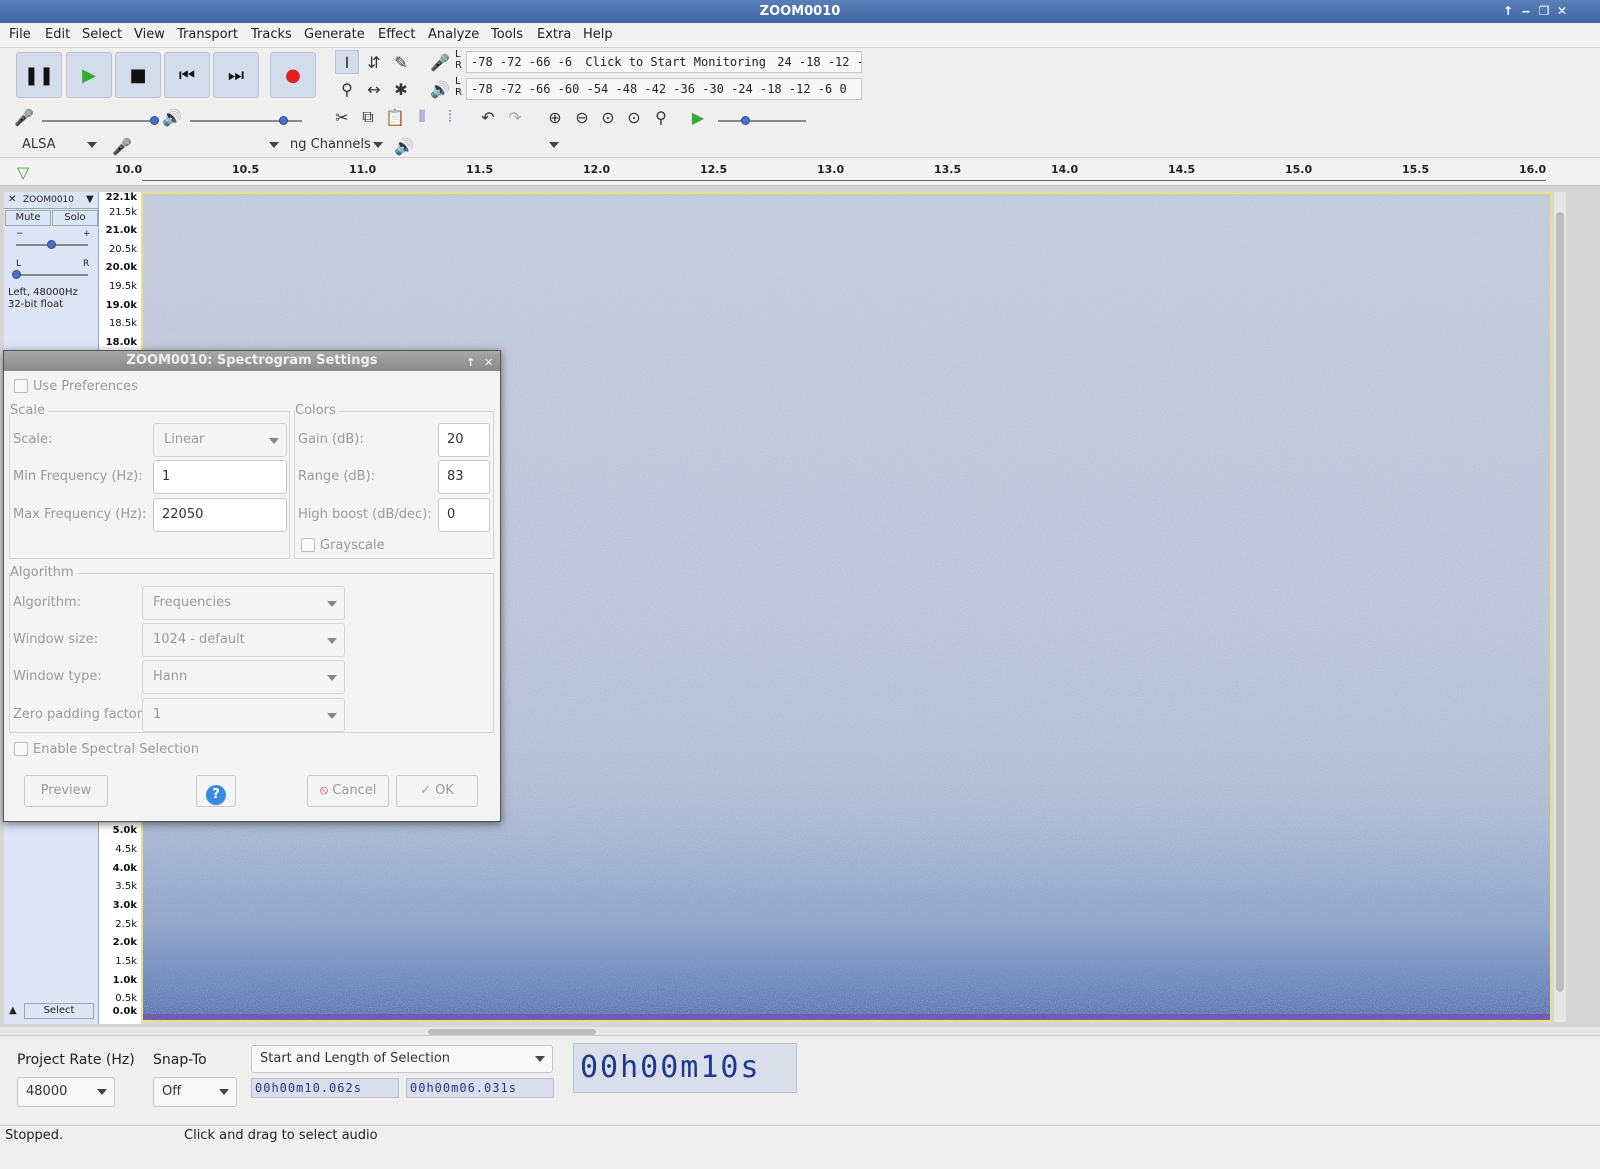 This screenshot has width=1600, height=1169. Describe the element at coordinates (28, 218) in the screenshot. I see `mute-button: Mute` at that location.